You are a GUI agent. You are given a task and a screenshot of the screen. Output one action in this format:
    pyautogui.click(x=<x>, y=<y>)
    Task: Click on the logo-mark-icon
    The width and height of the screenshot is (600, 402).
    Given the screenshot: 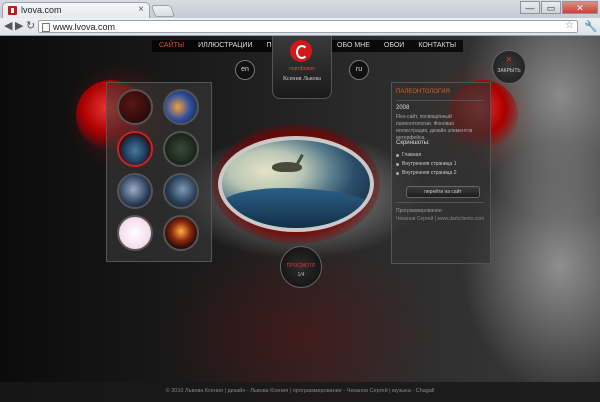 What is the action you would take?
    pyautogui.click(x=301, y=51)
    